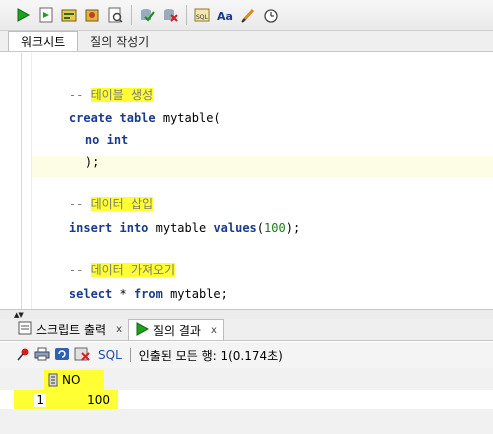 The width and height of the screenshot is (493, 434). I want to click on pin-icon, so click(23, 355).